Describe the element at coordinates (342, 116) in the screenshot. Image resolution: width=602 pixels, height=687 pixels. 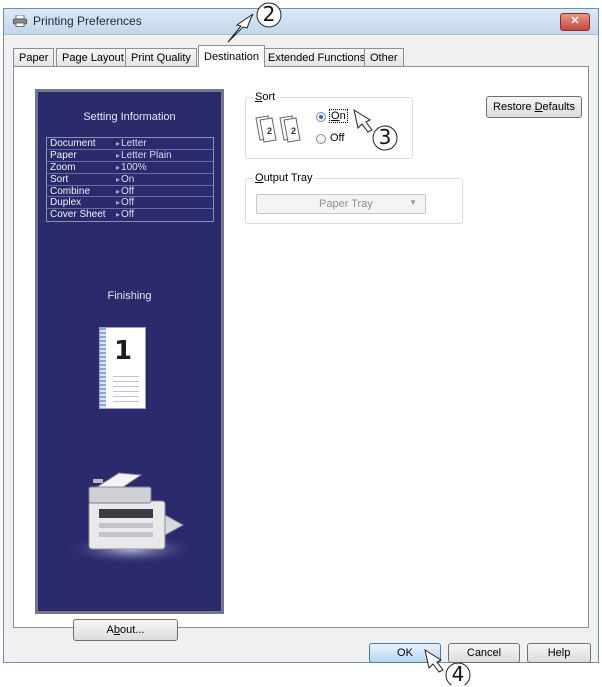
I see `sort-on-rest: n` at that location.